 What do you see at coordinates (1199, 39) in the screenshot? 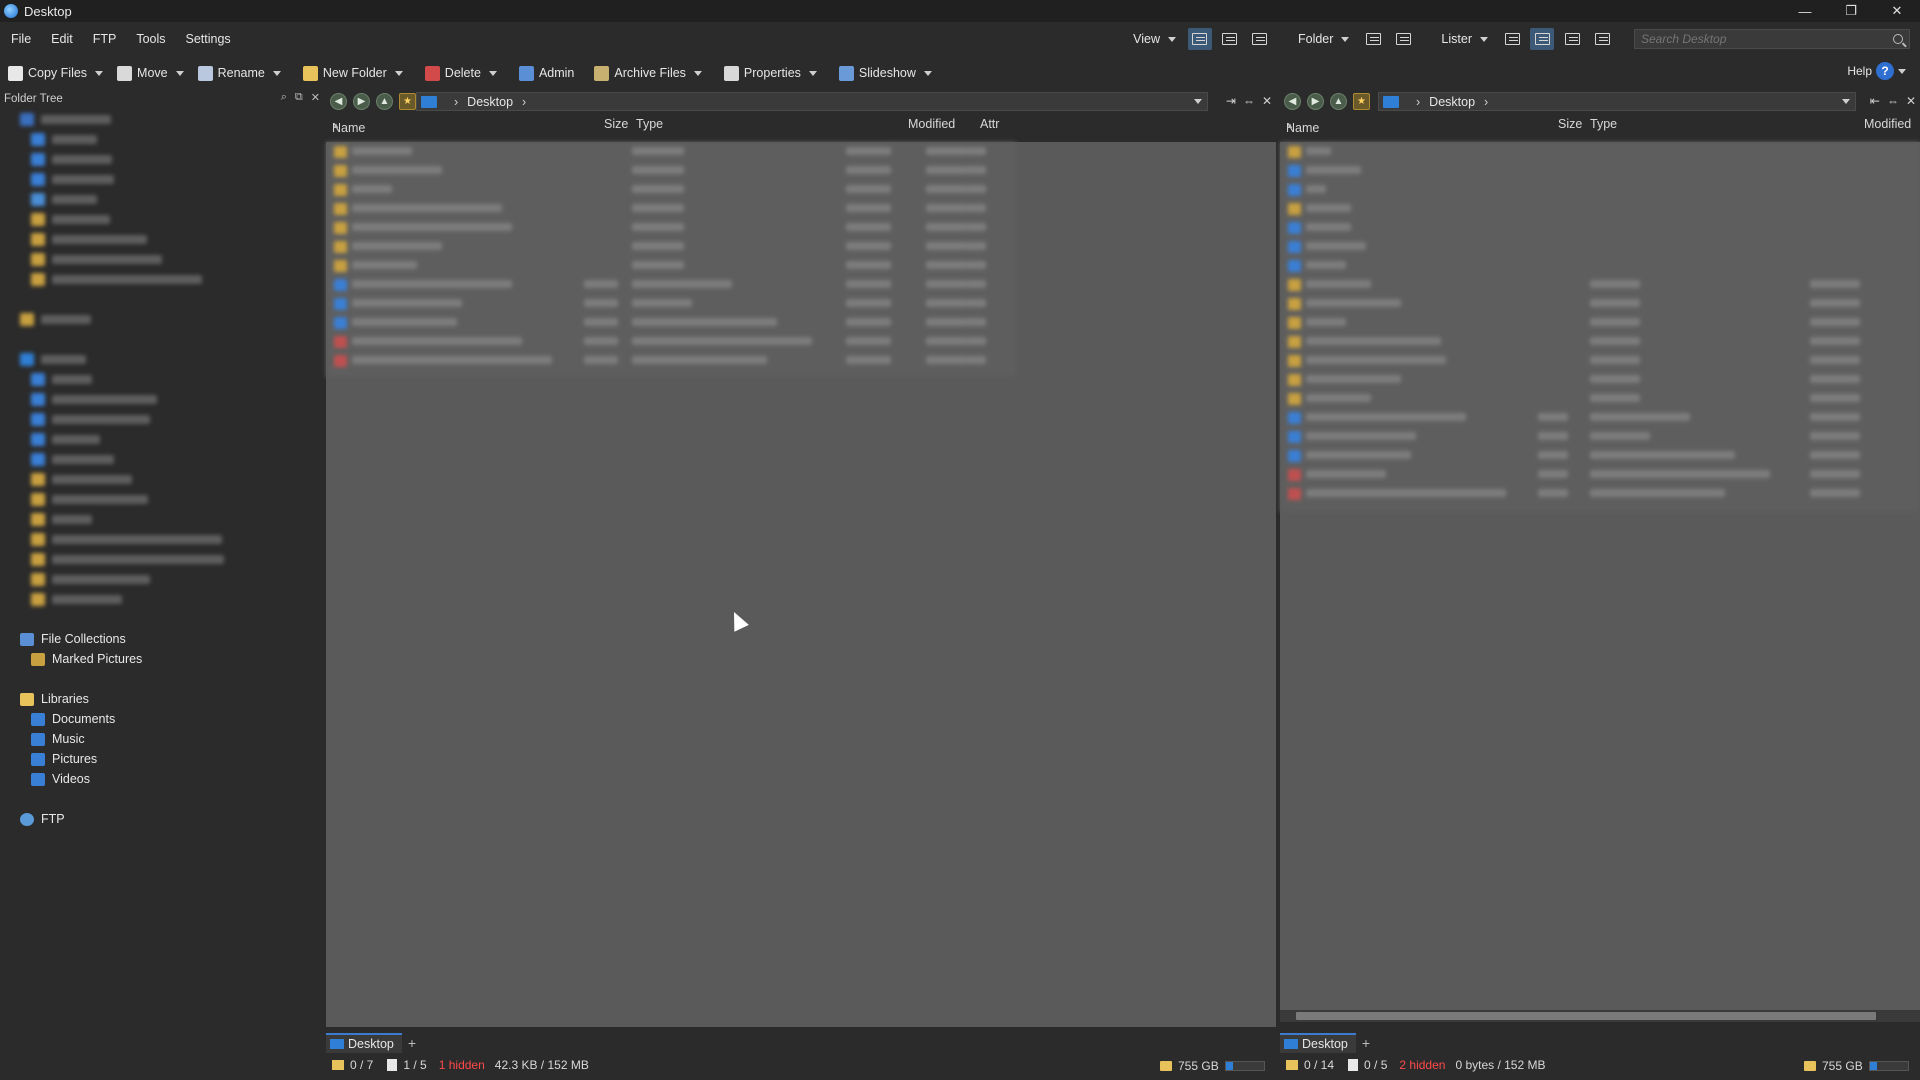
I see `details-view-icon` at bounding box center [1199, 39].